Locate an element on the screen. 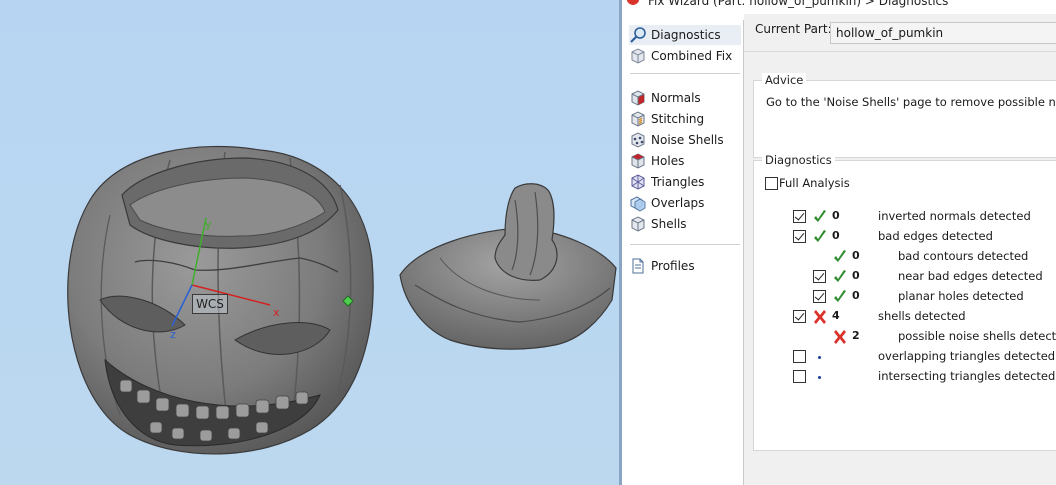 The image size is (1056, 485). full-analysis-label: Full Analysis is located at coordinates (814, 183).